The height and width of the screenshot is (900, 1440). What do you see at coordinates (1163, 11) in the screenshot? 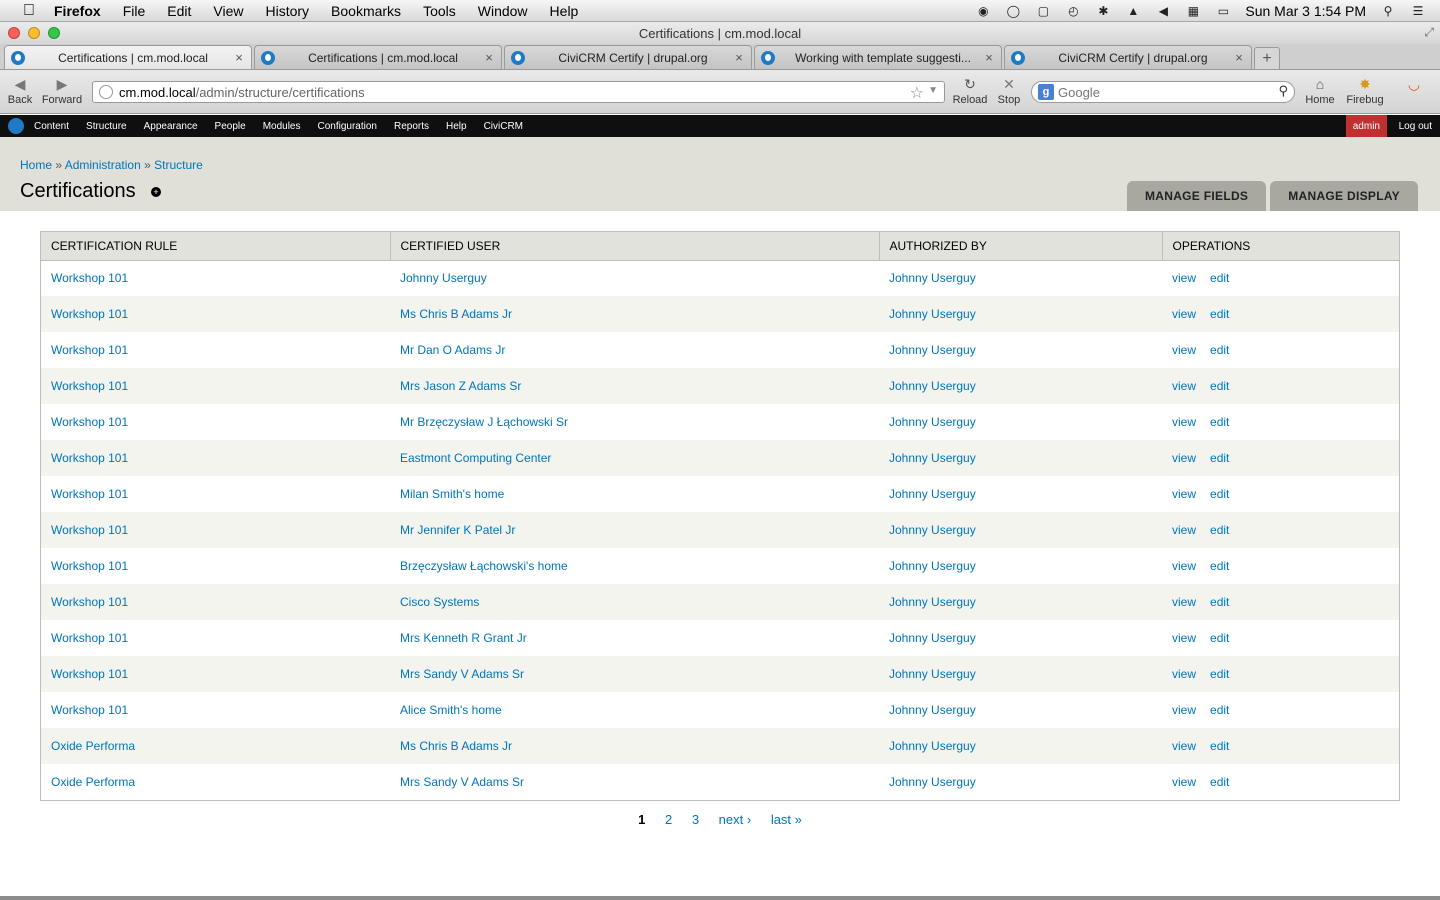
I see `volume-icon: ◀` at bounding box center [1163, 11].